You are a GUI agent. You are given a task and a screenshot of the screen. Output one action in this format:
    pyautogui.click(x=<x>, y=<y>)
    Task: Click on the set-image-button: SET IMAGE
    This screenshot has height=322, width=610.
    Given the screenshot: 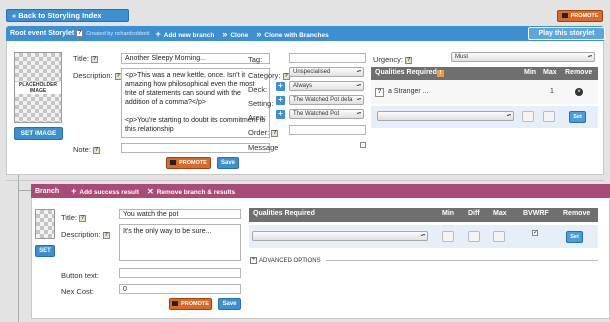 What is the action you would take?
    pyautogui.click(x=38, y=133)
    